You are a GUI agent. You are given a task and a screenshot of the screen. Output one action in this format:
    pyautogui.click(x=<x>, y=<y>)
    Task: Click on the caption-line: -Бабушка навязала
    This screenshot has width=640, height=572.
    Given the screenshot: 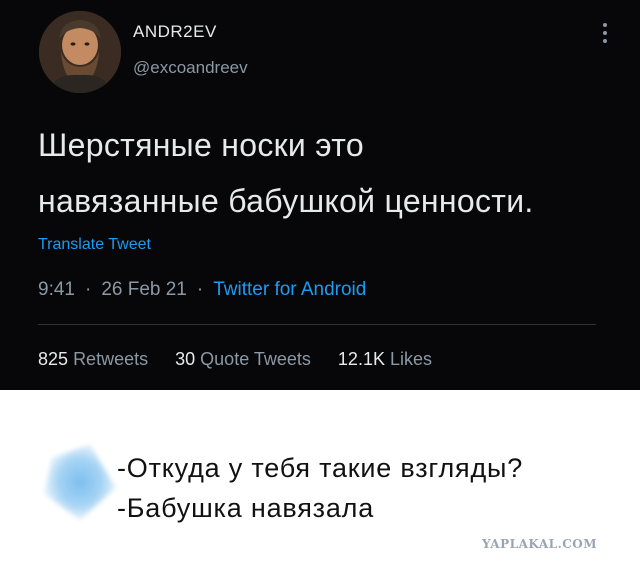 What is the action you would take?
    pyautogui.click(x=246, y=508)
    